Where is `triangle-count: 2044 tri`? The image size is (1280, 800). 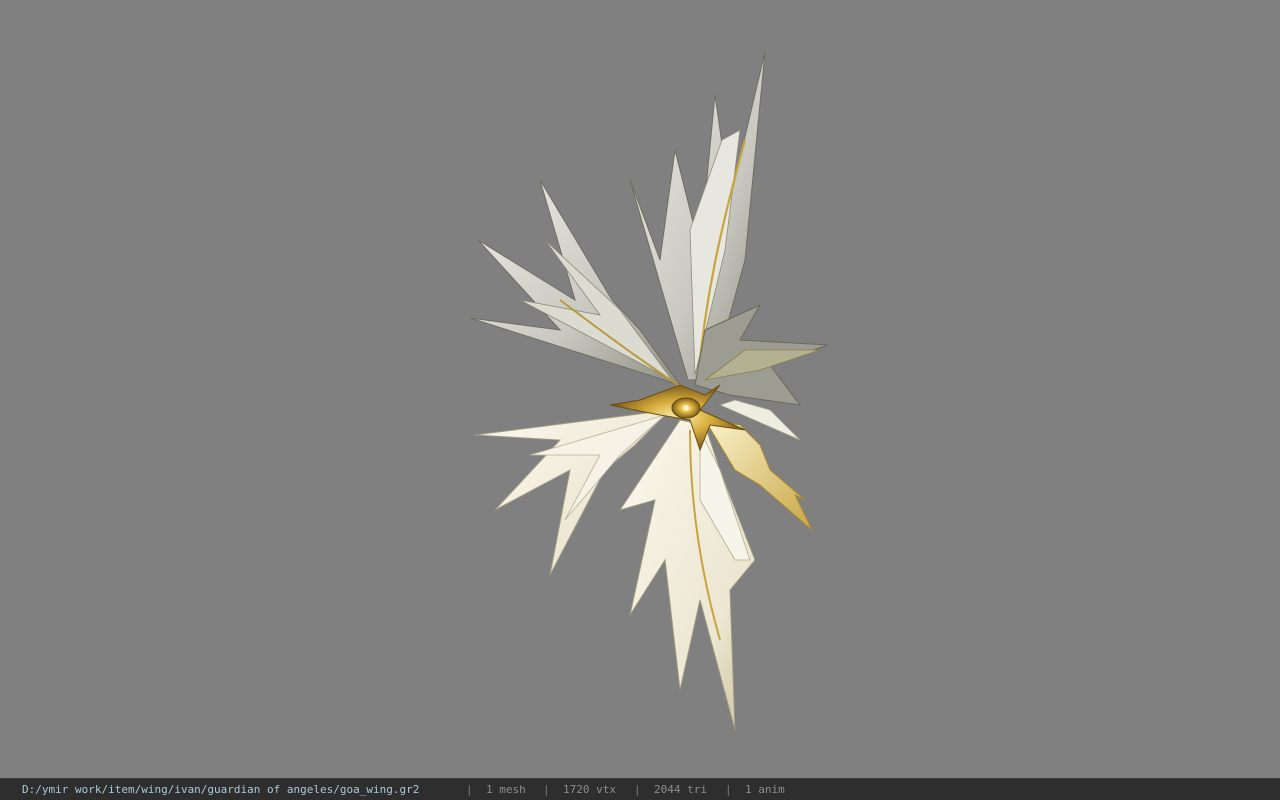 triangle-count: 2044 tri is located at coordinates (680, 789).